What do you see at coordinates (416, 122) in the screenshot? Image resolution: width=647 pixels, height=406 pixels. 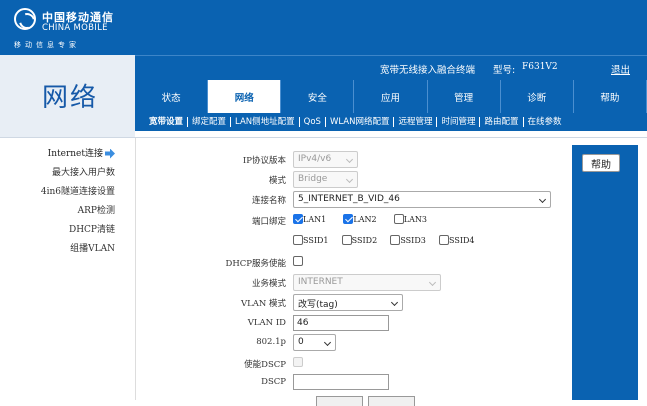 I see `subtab-remote-management: 远程管理` at bounding box center [416, 122].